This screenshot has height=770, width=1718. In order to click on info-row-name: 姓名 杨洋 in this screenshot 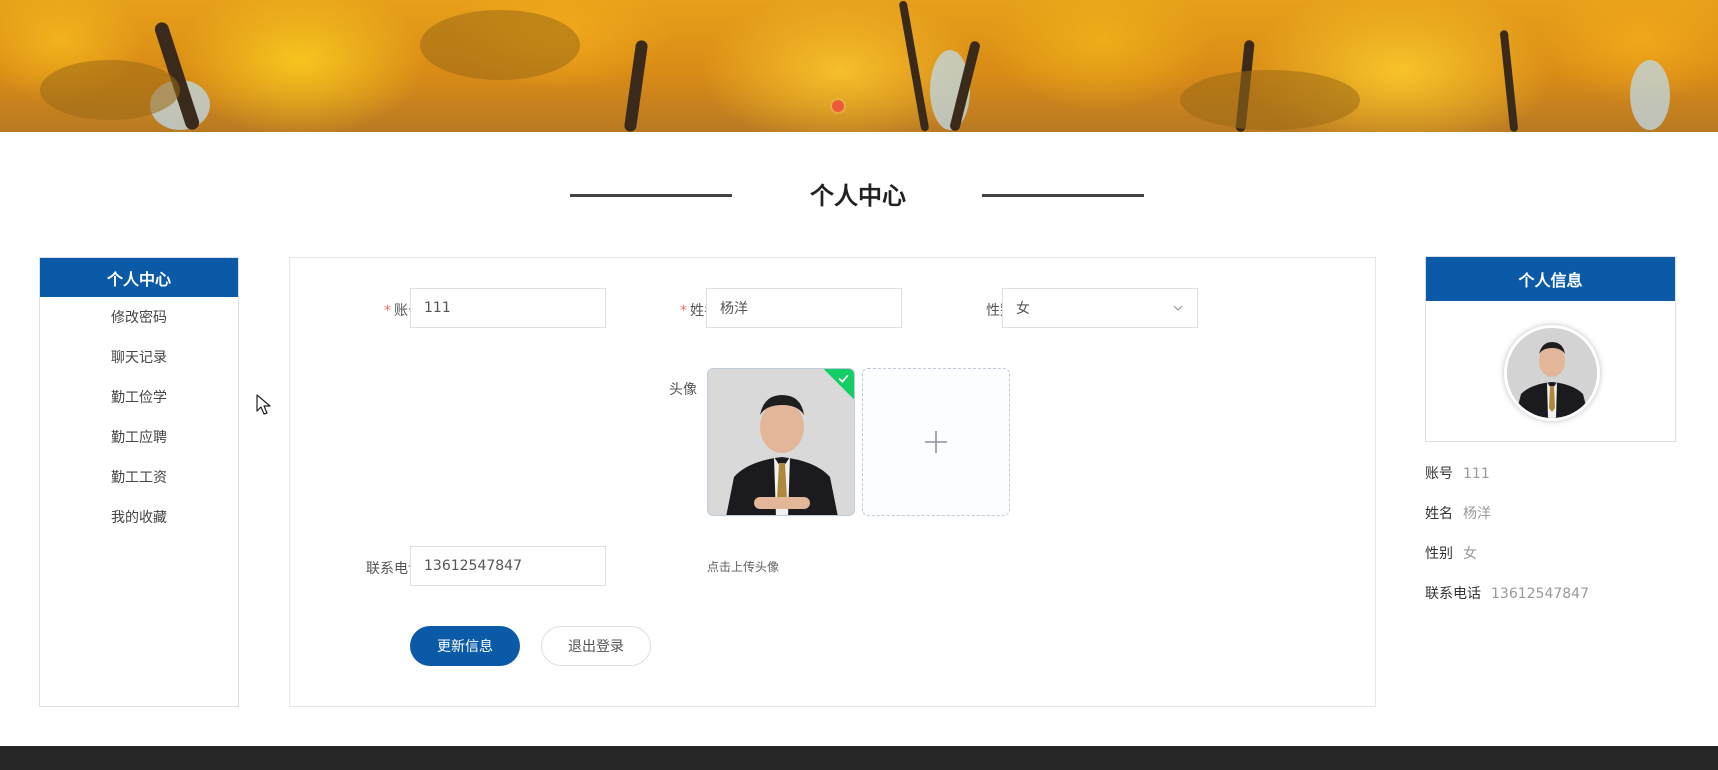, I will do `click(1458, 513)`.